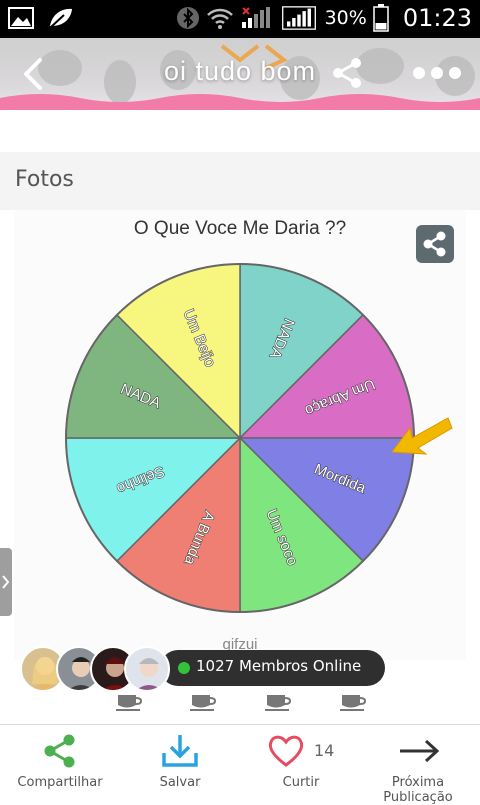 Image resolution: width=480 pixels, height=805 pixels. Describe the element at coordinates (301, 782) in the screenshot. I see `like-label: Curtir` at that location.